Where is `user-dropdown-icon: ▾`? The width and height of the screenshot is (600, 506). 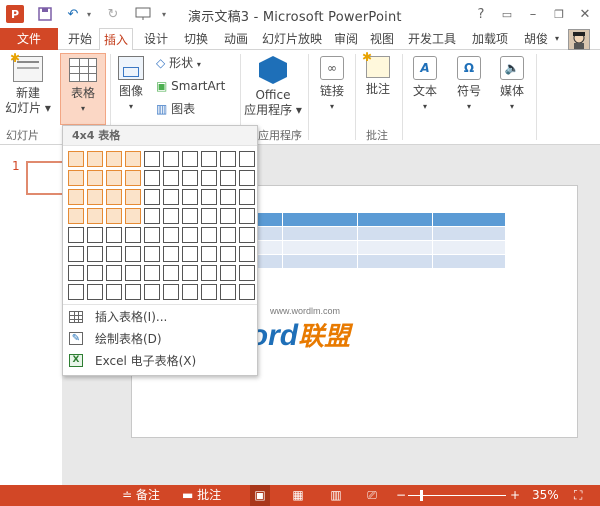
user-dropdown-icon: ▾ is located at coordinates (557, 39).